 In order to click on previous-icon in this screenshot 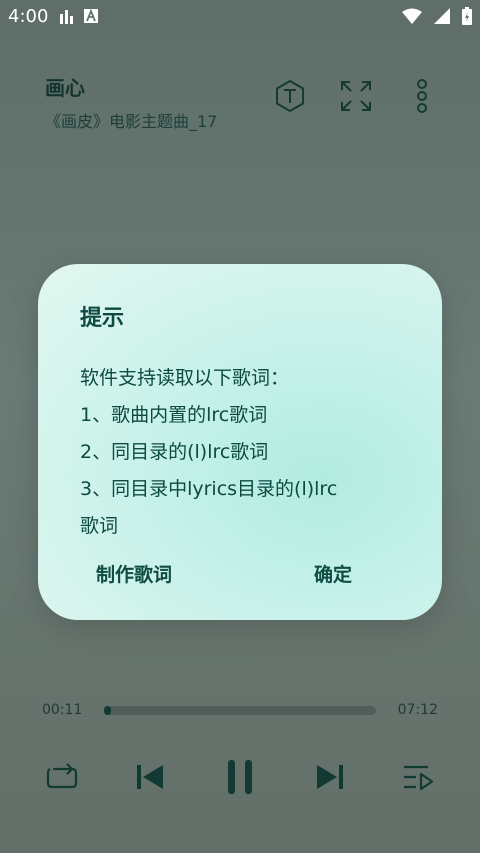, I will do `click(150, 777)`.